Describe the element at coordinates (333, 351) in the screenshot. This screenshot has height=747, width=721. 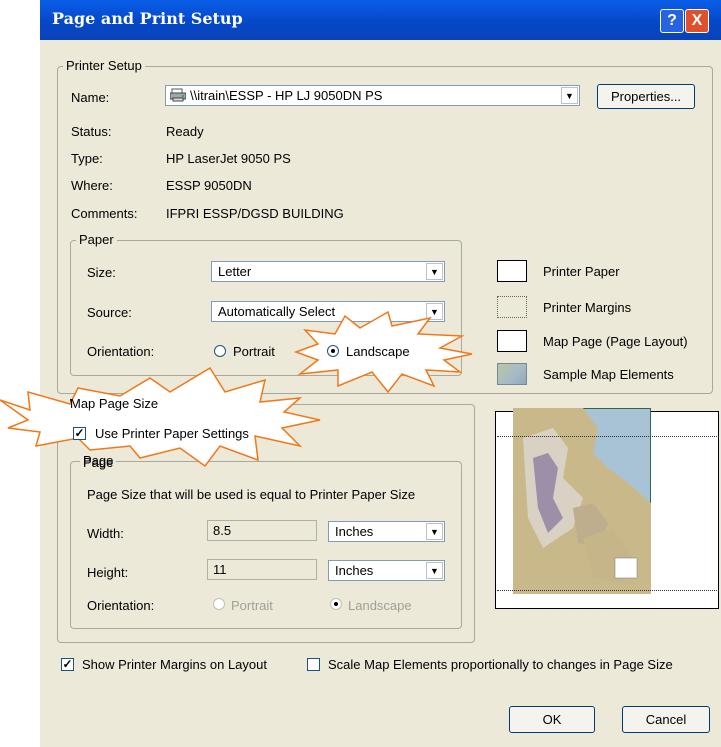
I see `landscape-radio` at that location.